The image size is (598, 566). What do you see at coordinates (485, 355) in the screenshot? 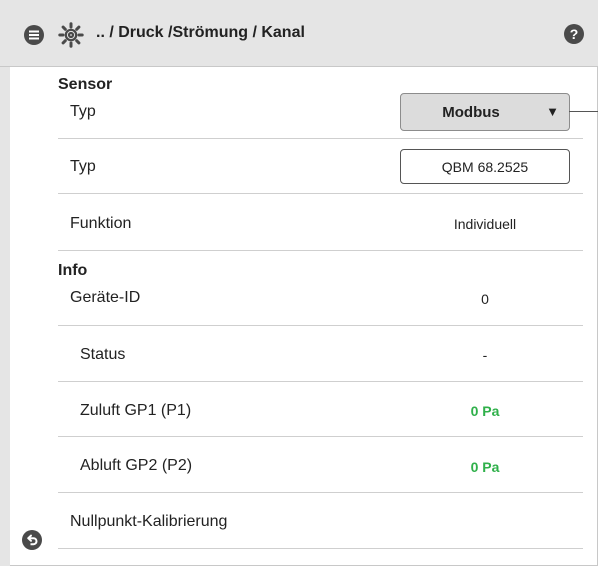
I see `status-value: -` at bounding box center [485, 355].